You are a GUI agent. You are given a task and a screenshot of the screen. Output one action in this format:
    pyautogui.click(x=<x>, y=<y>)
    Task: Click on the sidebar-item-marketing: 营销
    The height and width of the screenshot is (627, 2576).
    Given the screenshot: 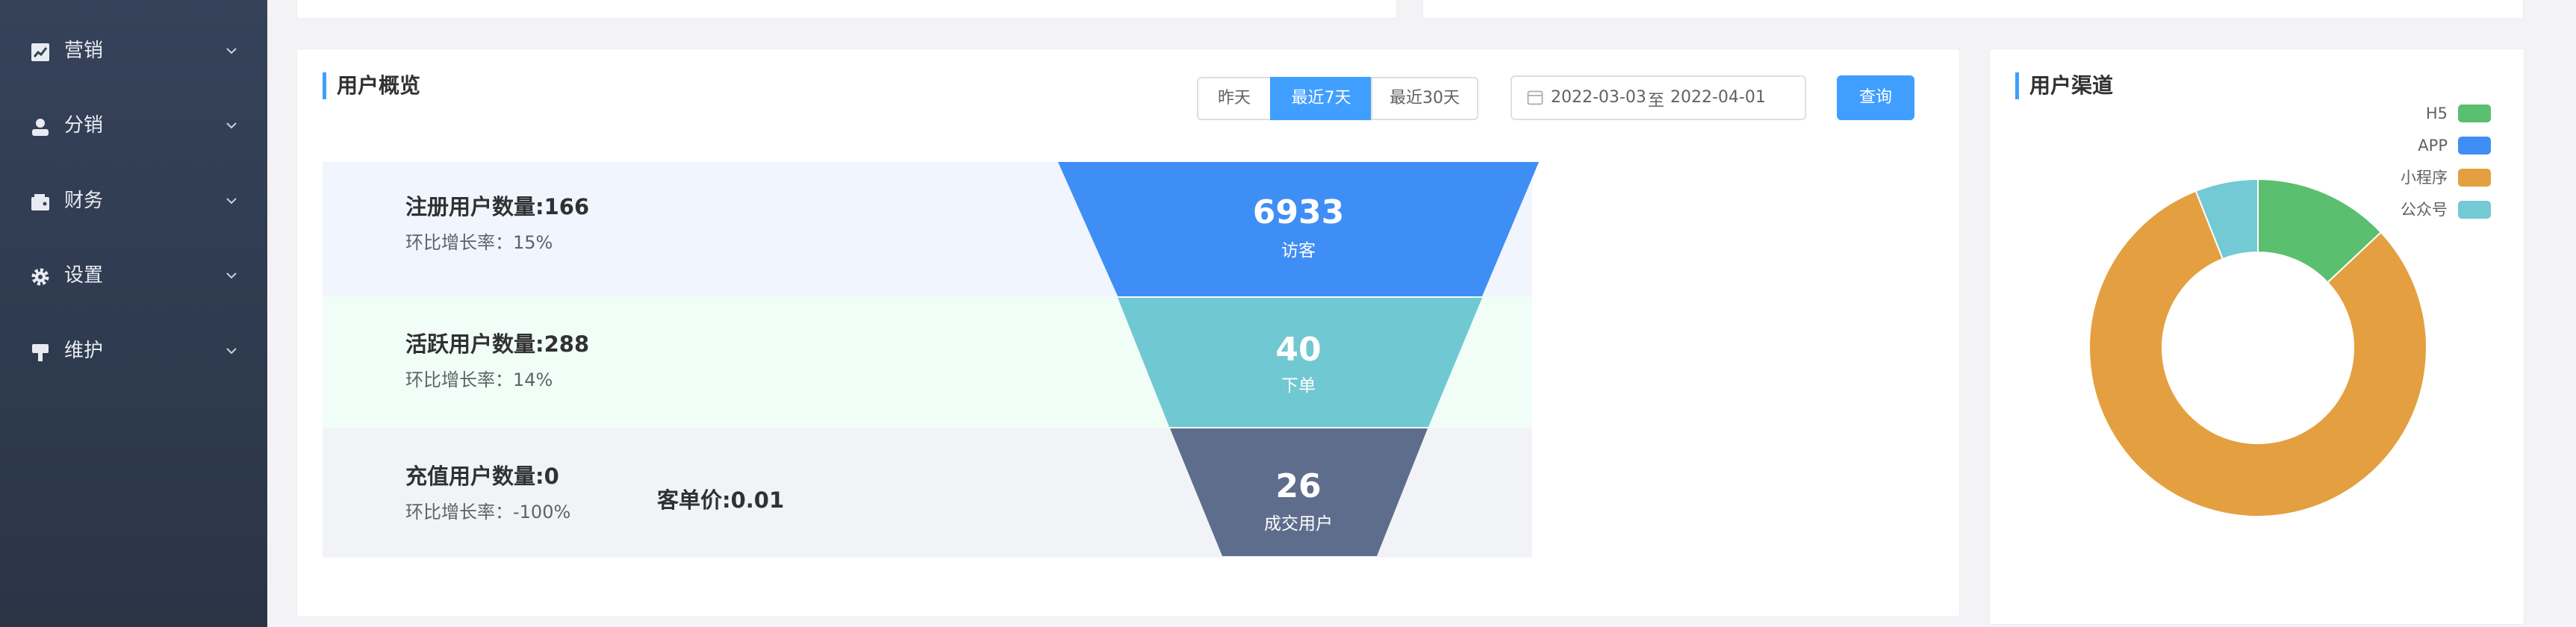 What is the action you would take?
    pyautogui.click(x=133, y=51)
    